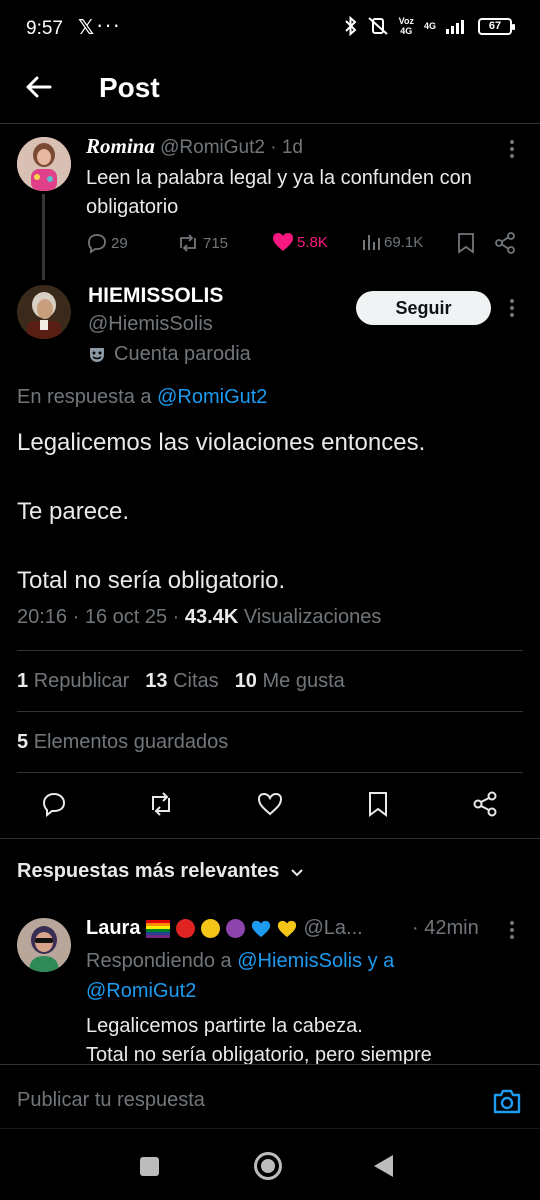 The image size is (540, 1200). I want to click on status-icons: Voz 4G 4G 67, so click(429, 26).